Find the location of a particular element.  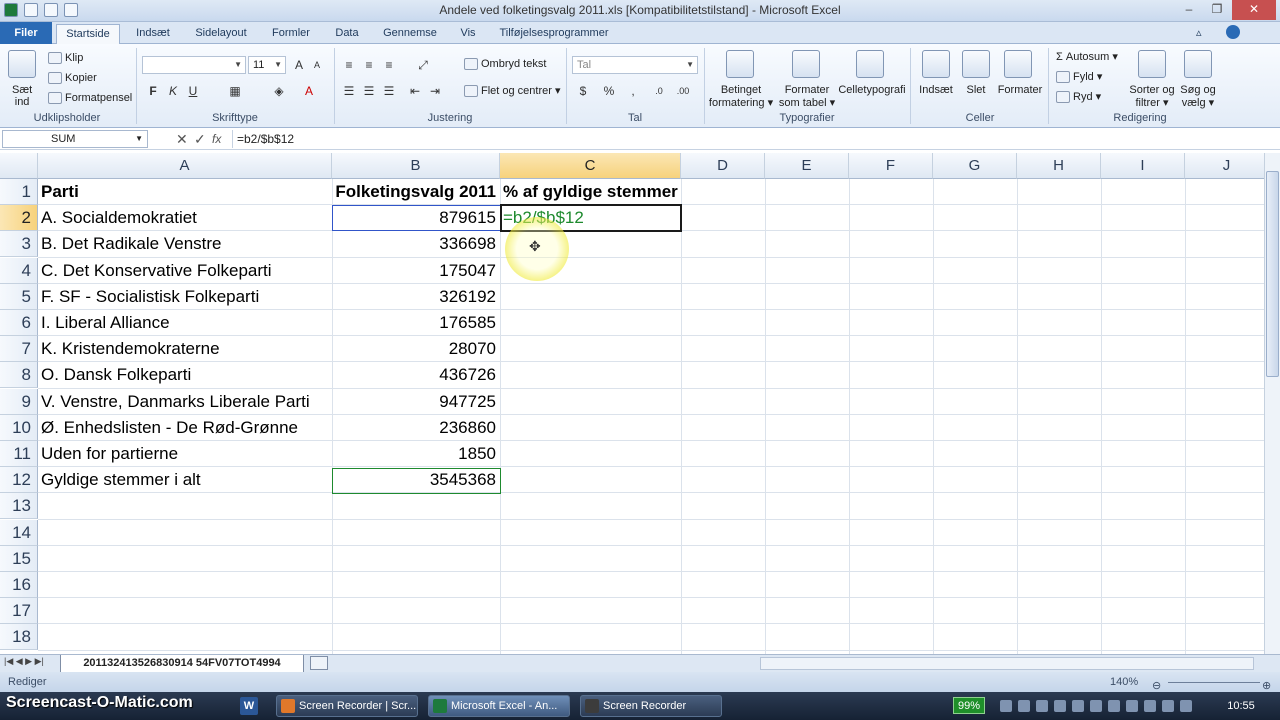

row-header: 8 is located at coordinates (19, 375).